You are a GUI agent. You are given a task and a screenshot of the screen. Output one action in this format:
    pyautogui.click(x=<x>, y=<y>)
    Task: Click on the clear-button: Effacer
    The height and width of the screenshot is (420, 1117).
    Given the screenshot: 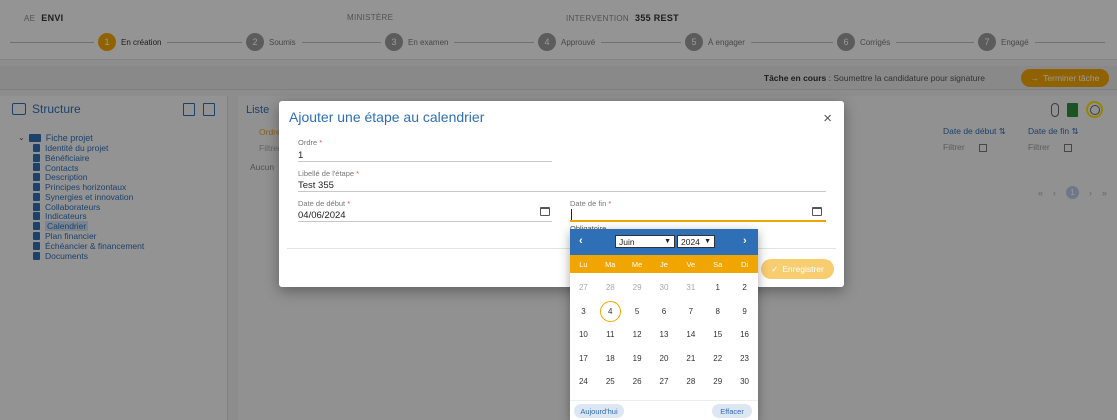 What is the action you would take?
    pyautogui.click(x=732, y=411)
    